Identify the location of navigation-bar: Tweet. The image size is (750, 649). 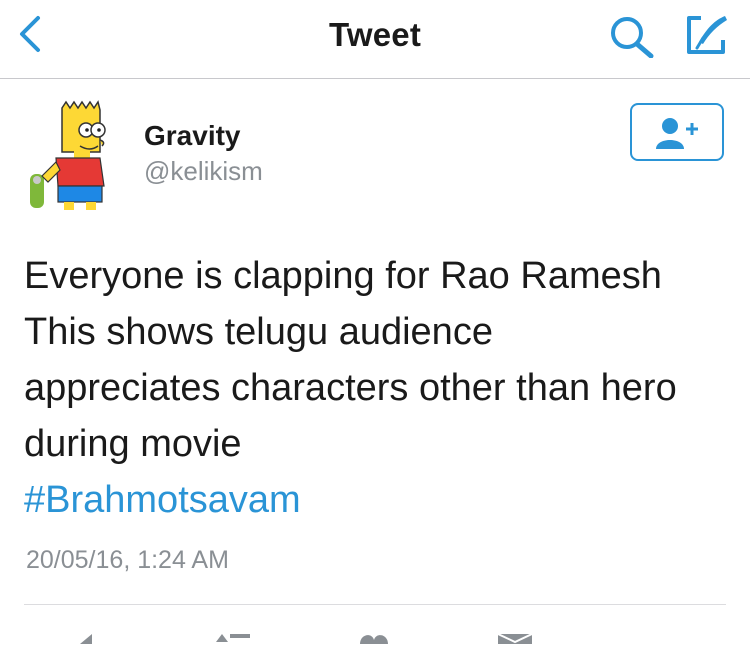
(375, 39).